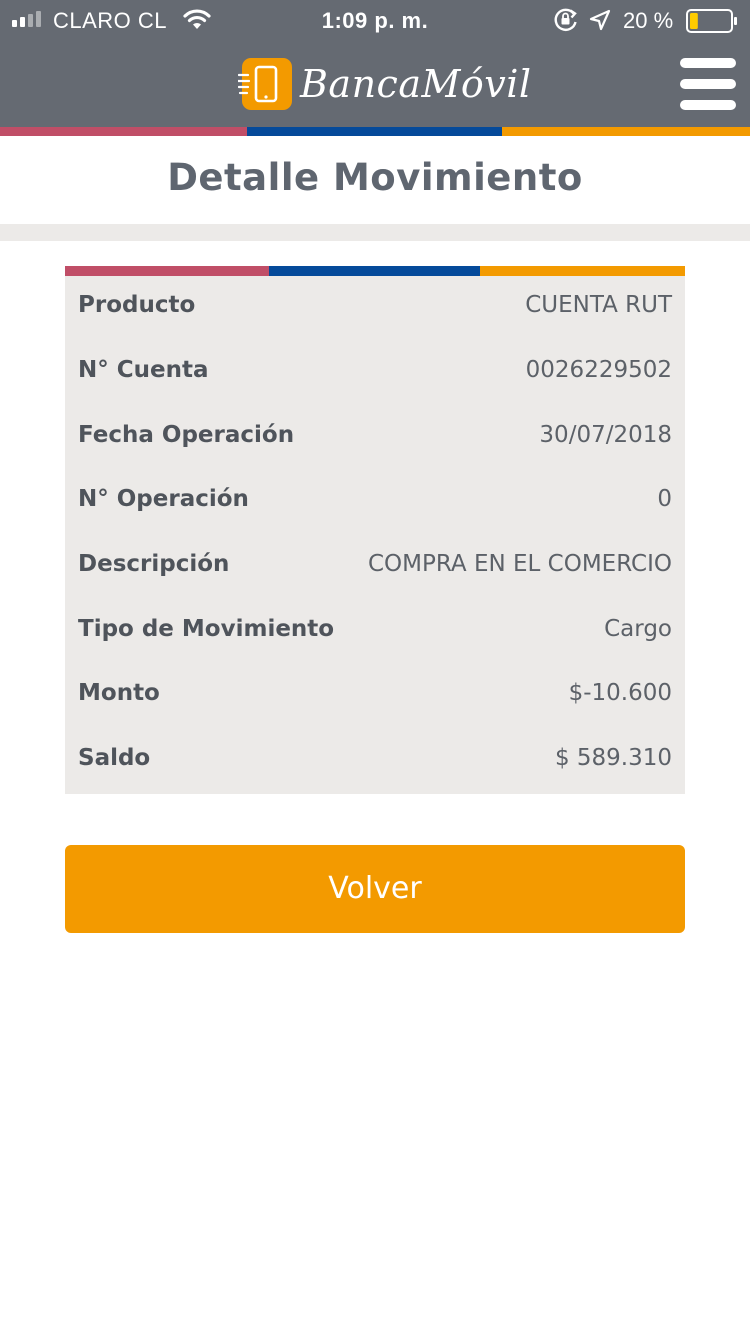  Describe the element at coordinates (375, 632) in the screenshot. I see `detail-row-tipo: Tipo de Movimiento Cargo` at that location.